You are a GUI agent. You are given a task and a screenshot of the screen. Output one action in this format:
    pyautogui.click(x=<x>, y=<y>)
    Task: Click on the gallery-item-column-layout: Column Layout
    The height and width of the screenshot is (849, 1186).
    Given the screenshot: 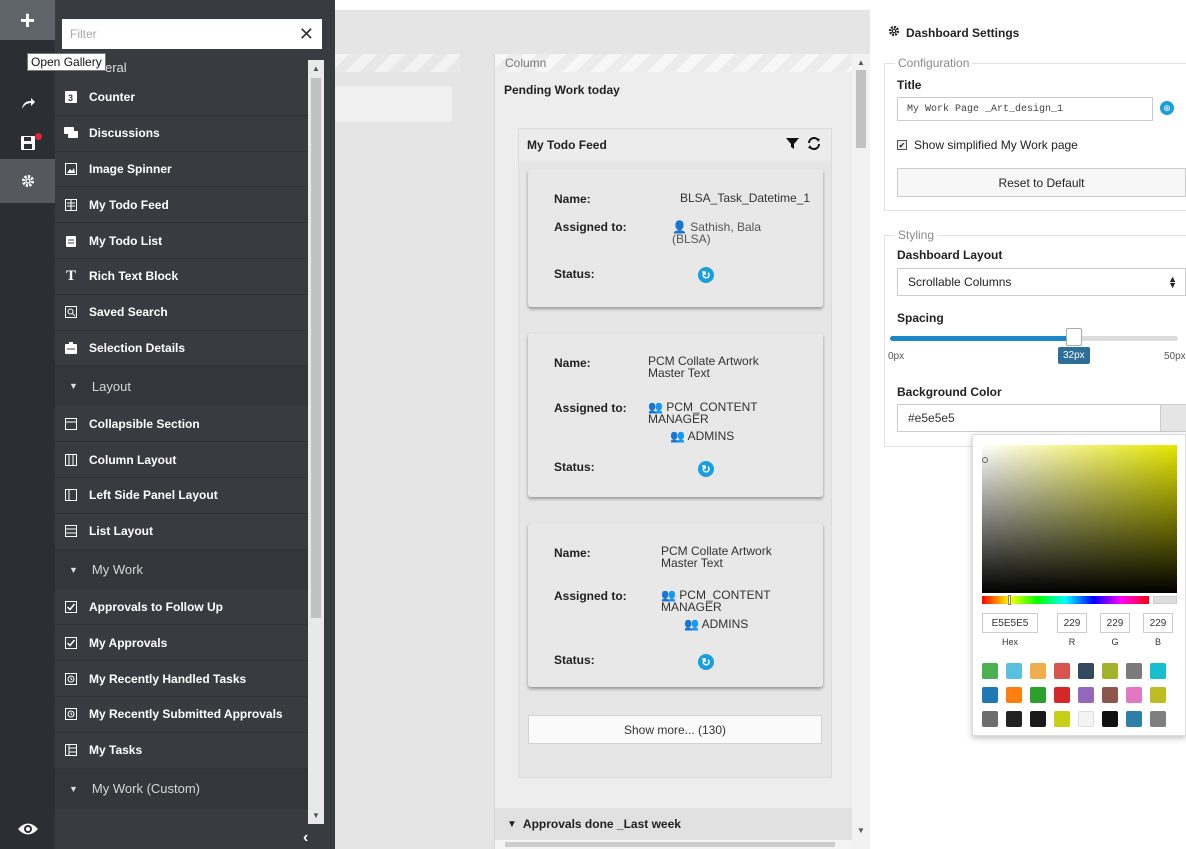 What is the action you would take?
    pyautogui.click(x=181, y=460)
    